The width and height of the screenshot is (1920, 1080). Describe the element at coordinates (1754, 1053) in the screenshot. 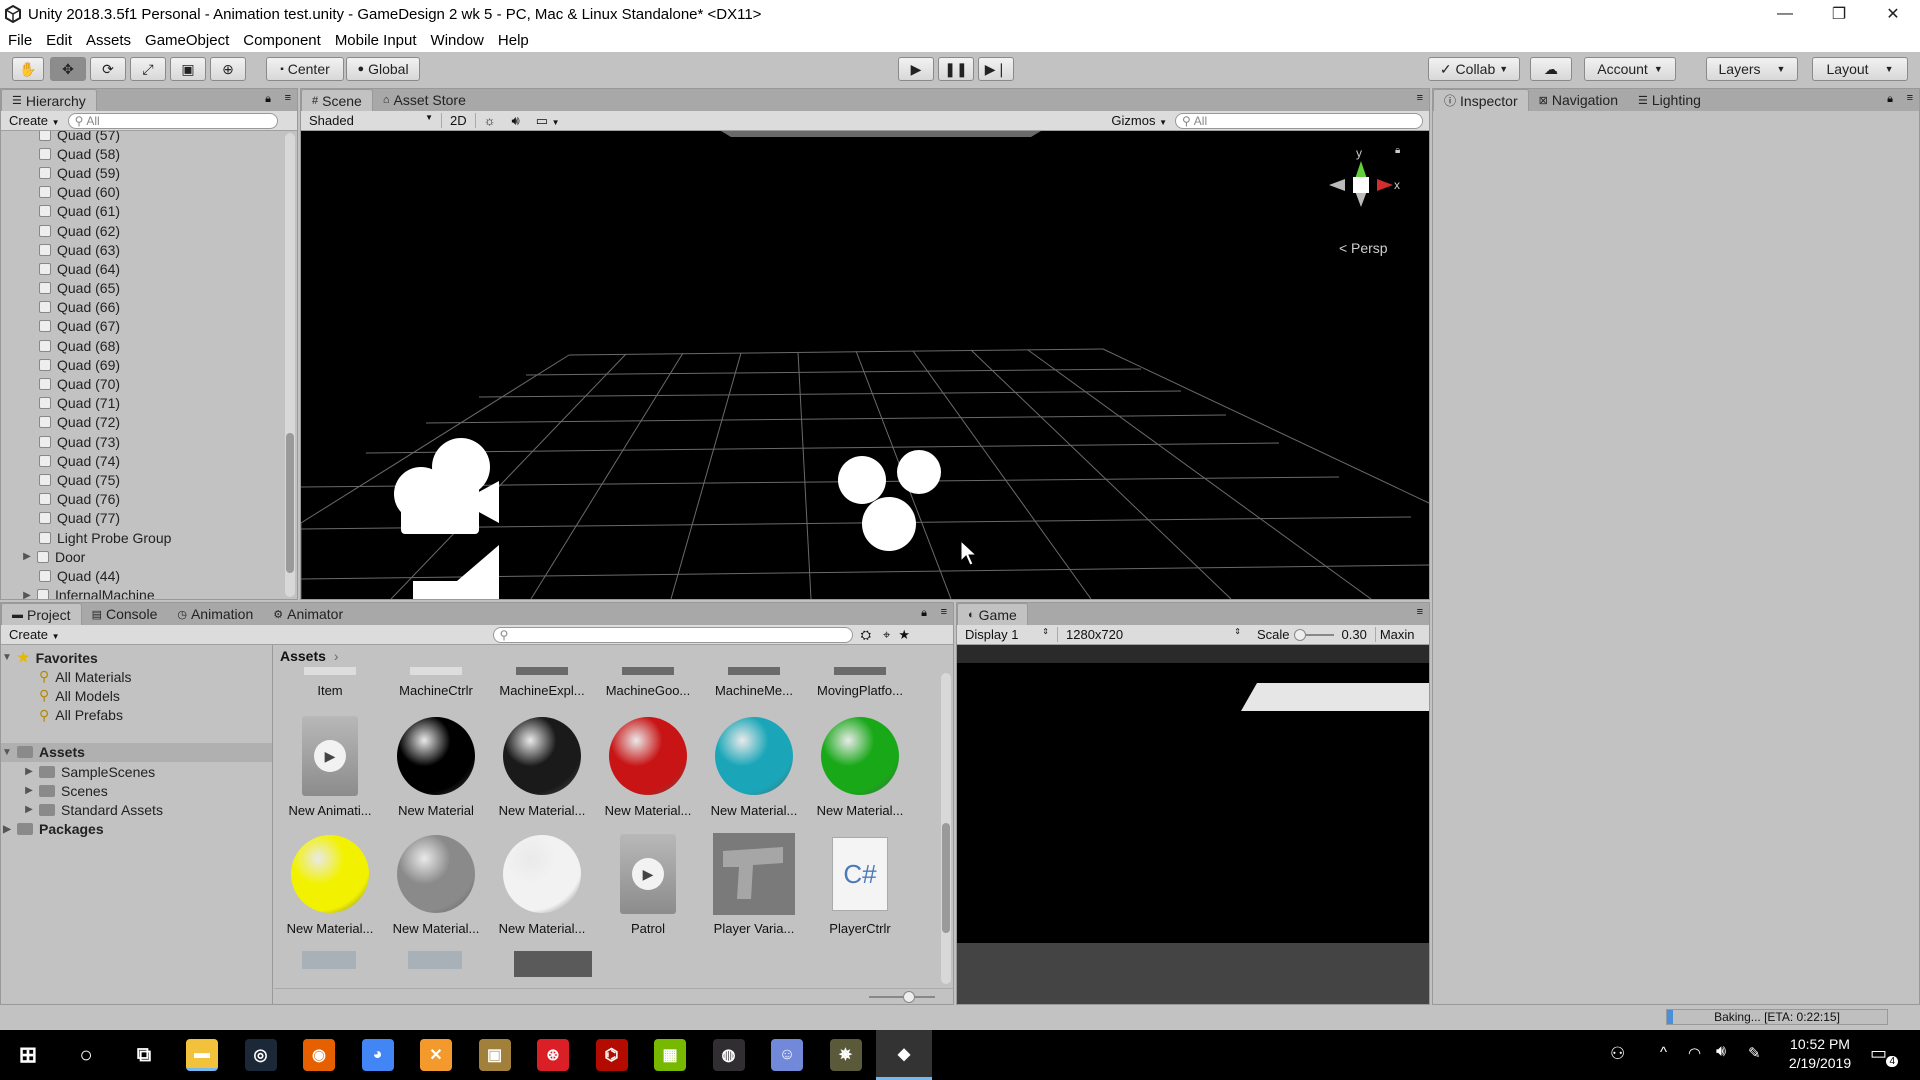

I see `pen-icon: ✎` at that location.